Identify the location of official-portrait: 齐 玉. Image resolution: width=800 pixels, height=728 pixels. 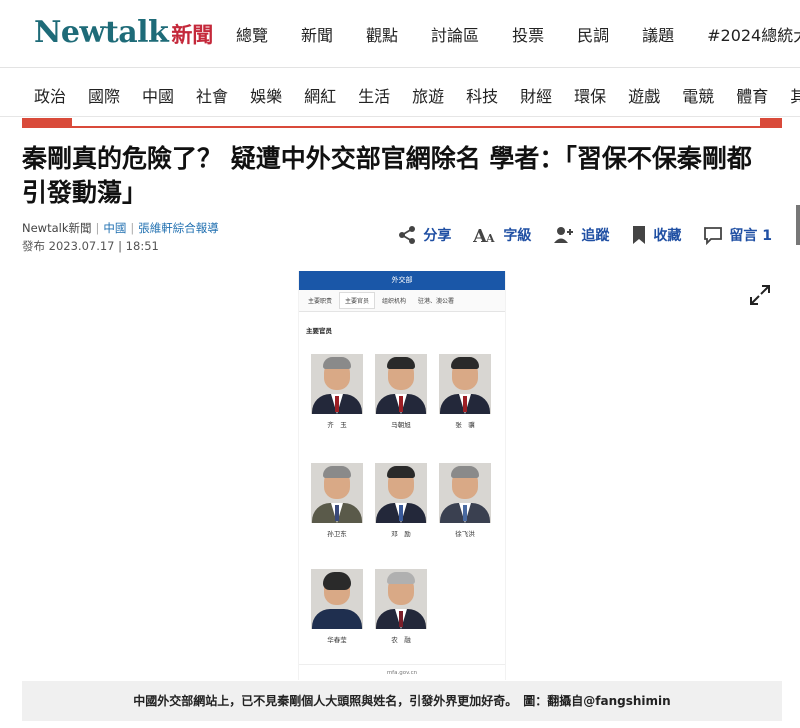
(337, 391).